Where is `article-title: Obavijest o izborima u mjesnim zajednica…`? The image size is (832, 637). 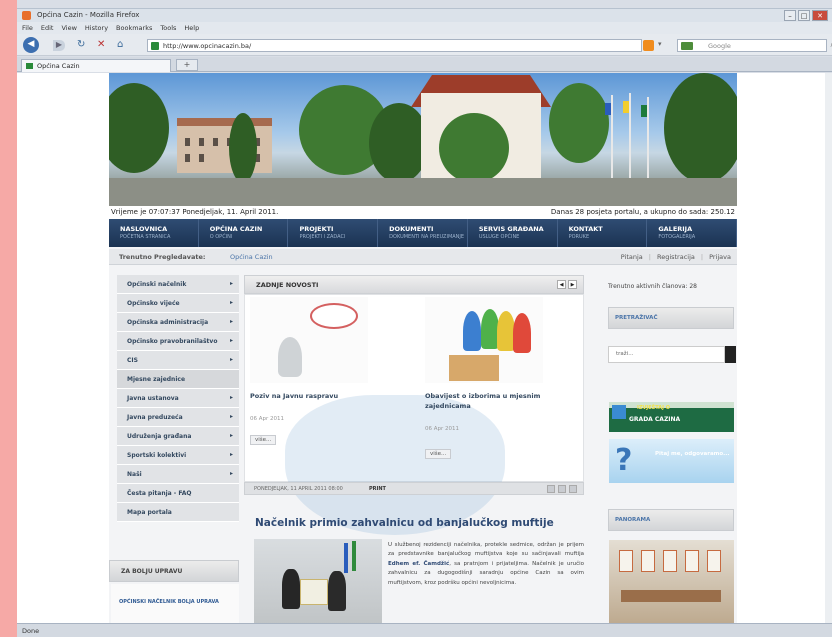
article-title: Obavijest o izborima u mjesnim zajednica… is located at coordinates (487, 401).